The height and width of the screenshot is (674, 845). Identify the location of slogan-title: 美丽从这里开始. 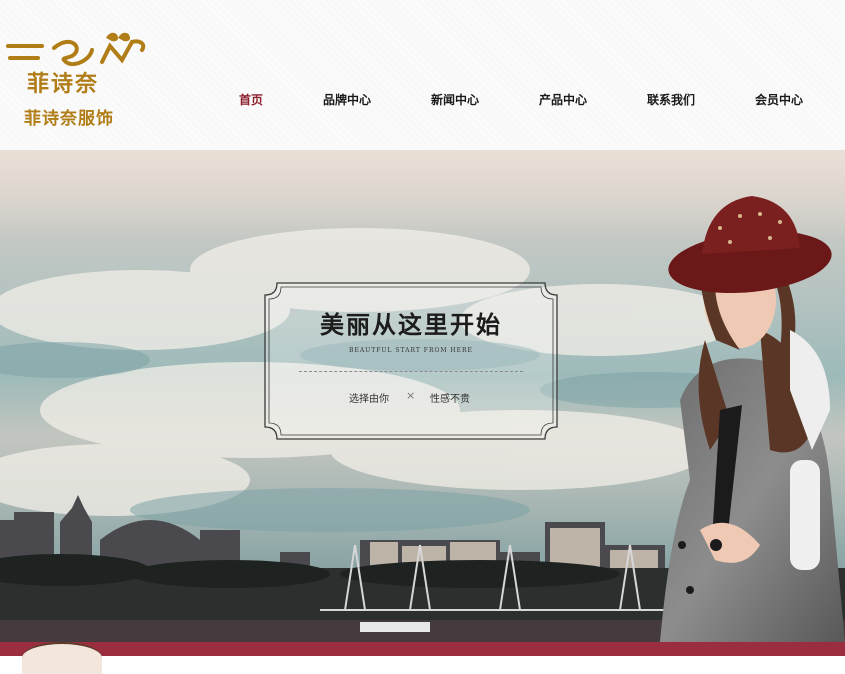
(411, 325).